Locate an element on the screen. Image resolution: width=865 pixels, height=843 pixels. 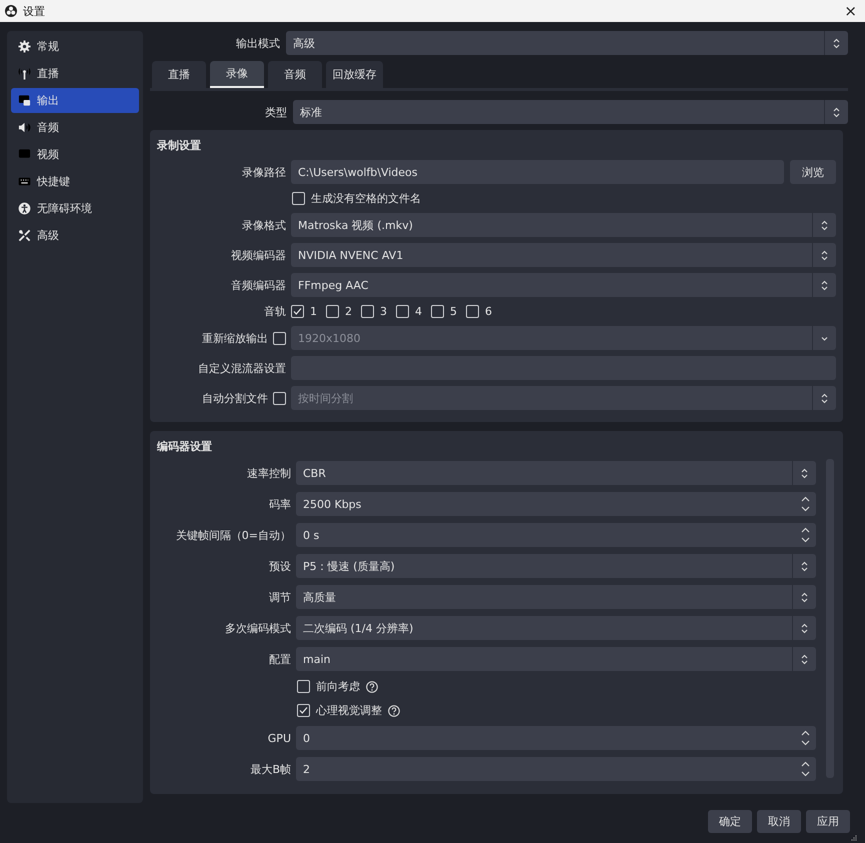
path-field: C:\Users\wolfb\Videos is located at coordinates (537, 172).